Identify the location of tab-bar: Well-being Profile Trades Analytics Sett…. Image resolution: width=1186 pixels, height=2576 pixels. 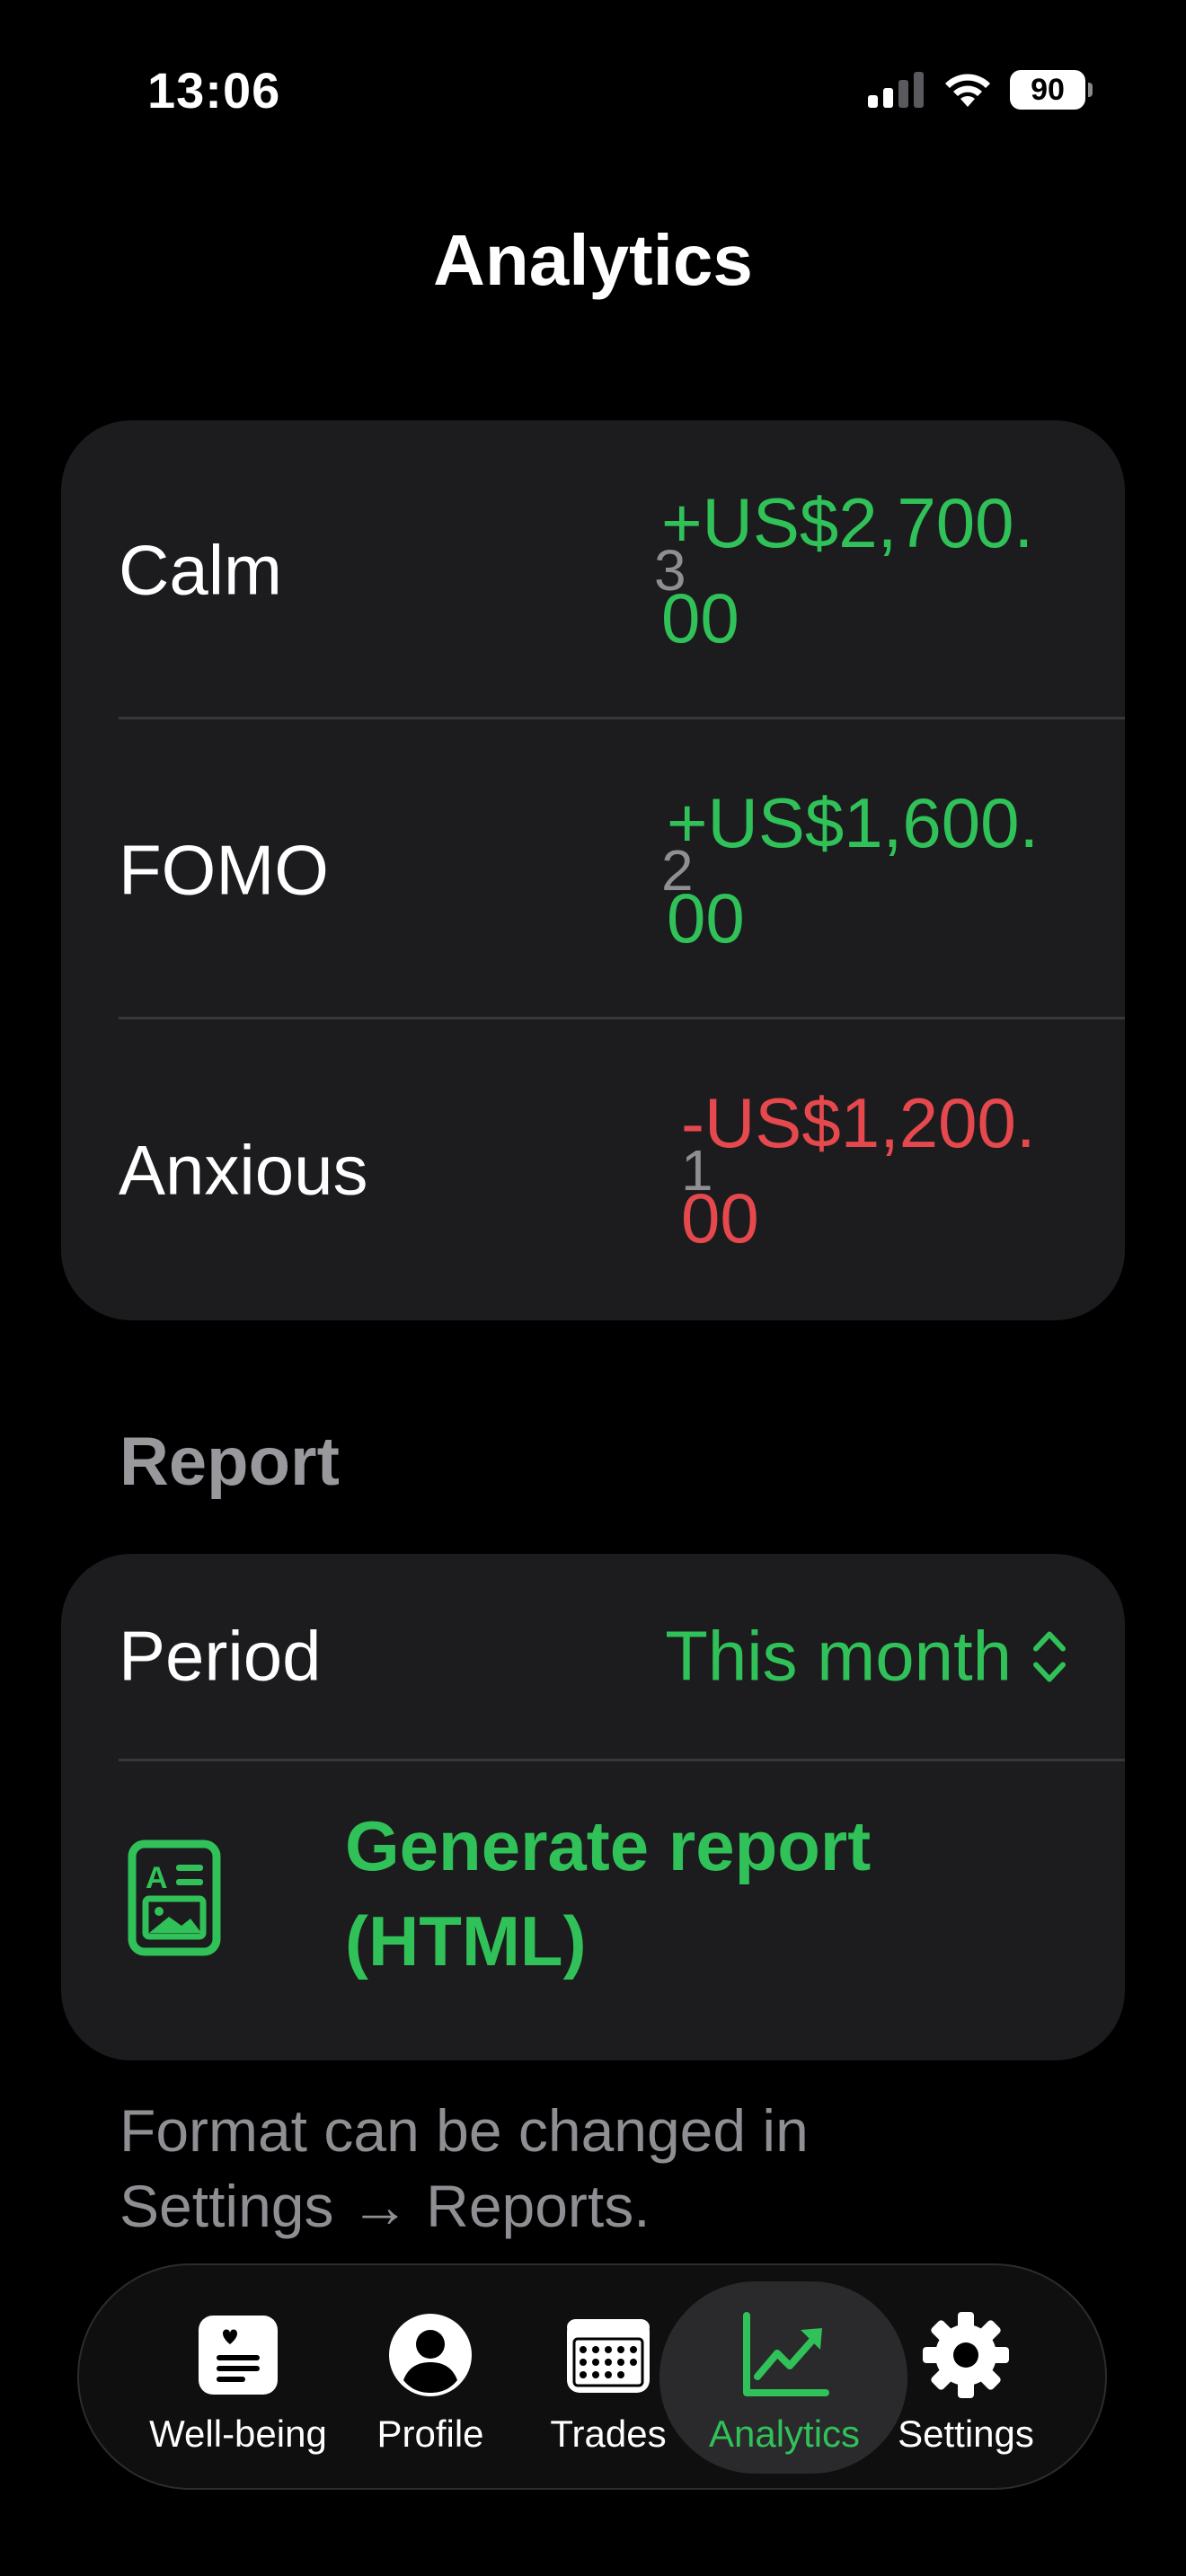
(592, 2376).